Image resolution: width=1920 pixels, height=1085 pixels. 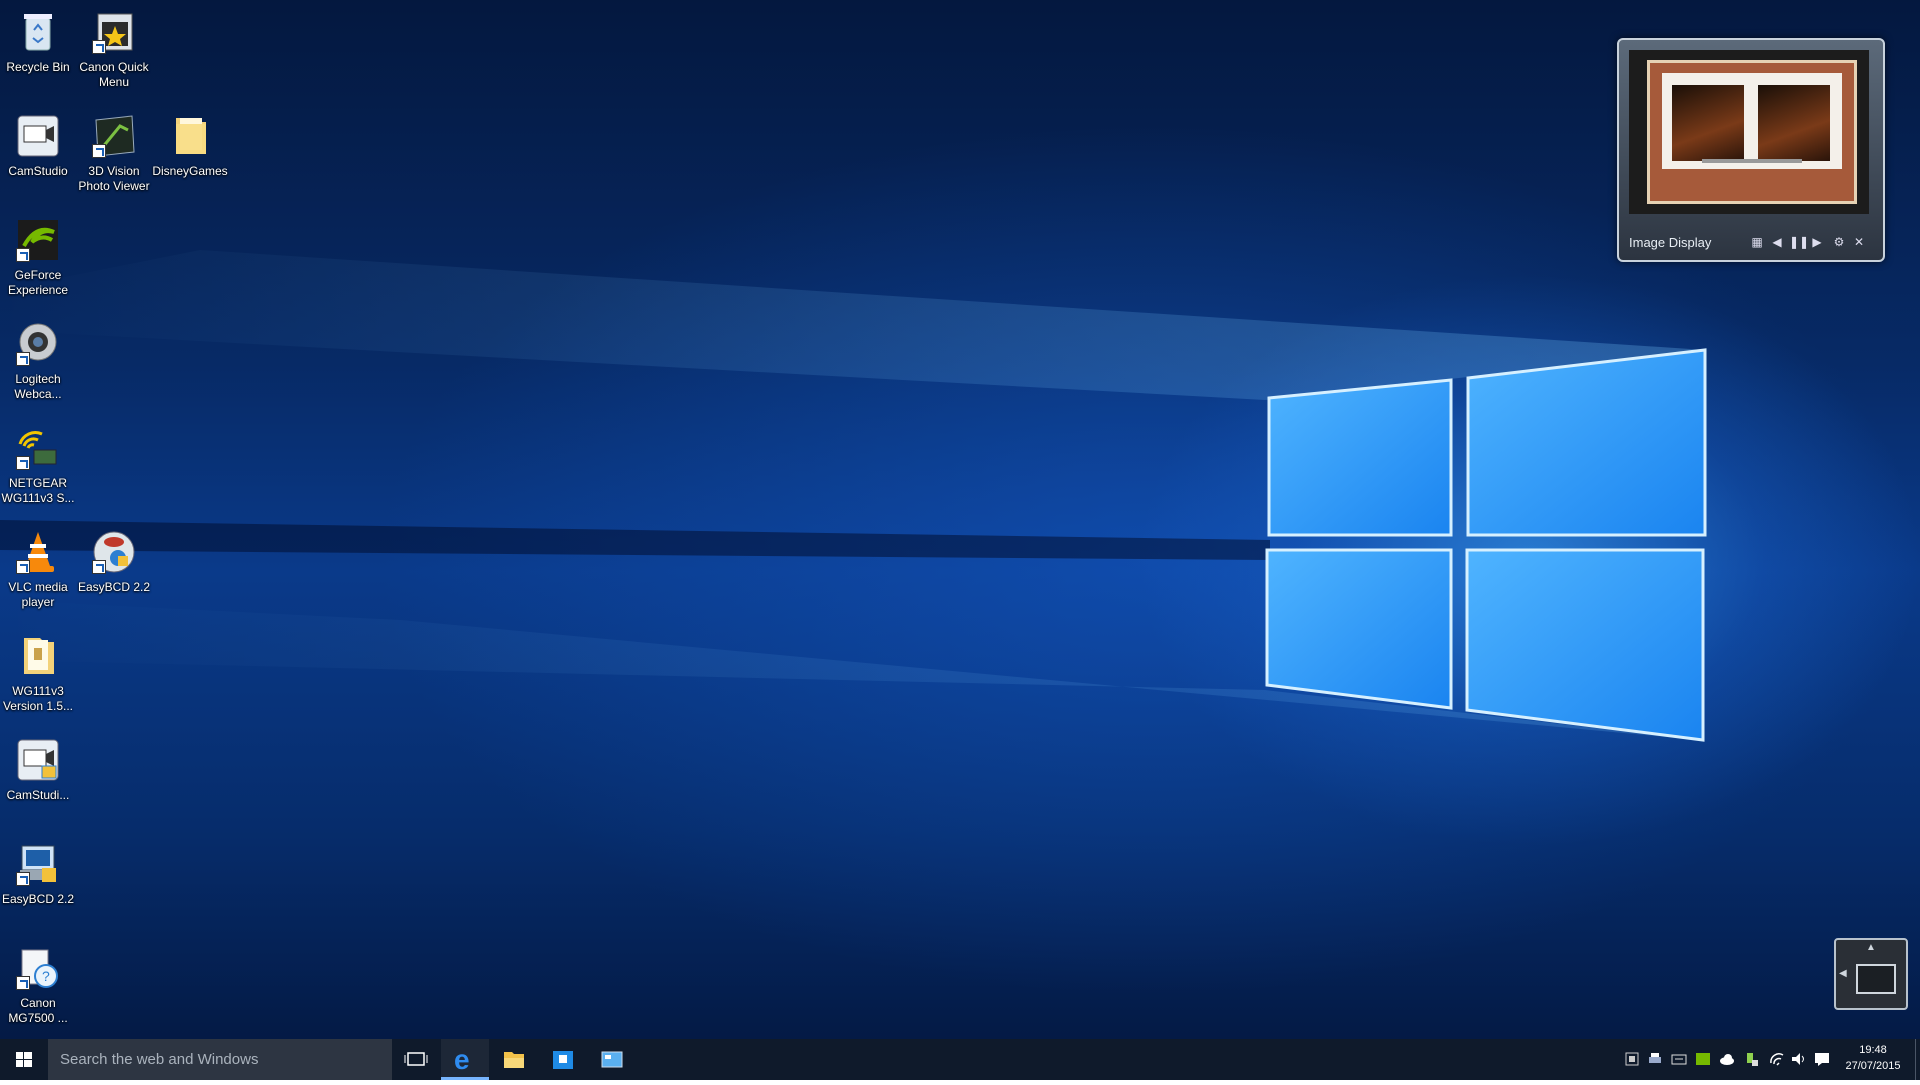 I want to click on store-icon, so click(x=563, y=1060).